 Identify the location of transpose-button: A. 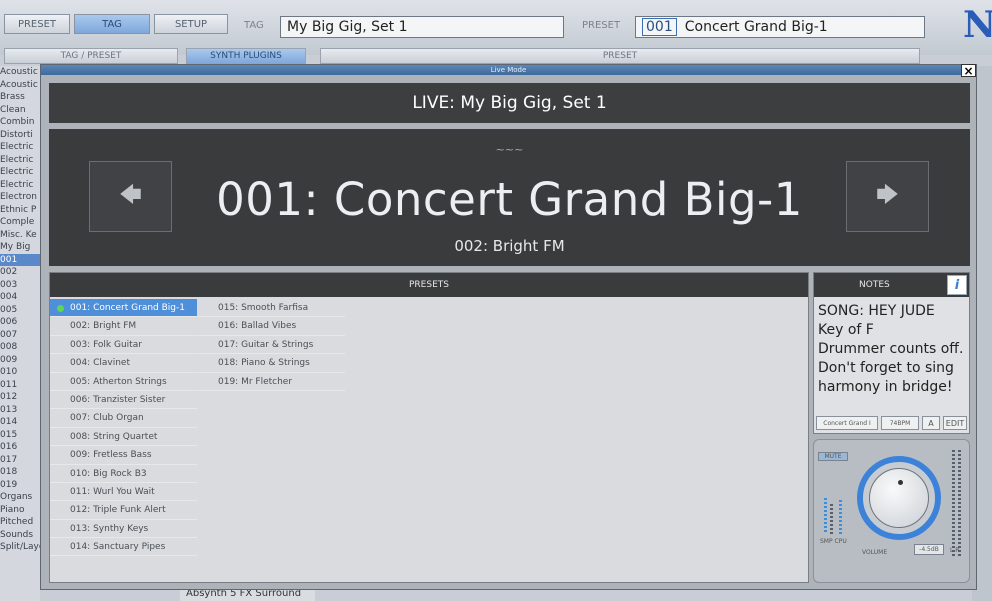
(931, 423).